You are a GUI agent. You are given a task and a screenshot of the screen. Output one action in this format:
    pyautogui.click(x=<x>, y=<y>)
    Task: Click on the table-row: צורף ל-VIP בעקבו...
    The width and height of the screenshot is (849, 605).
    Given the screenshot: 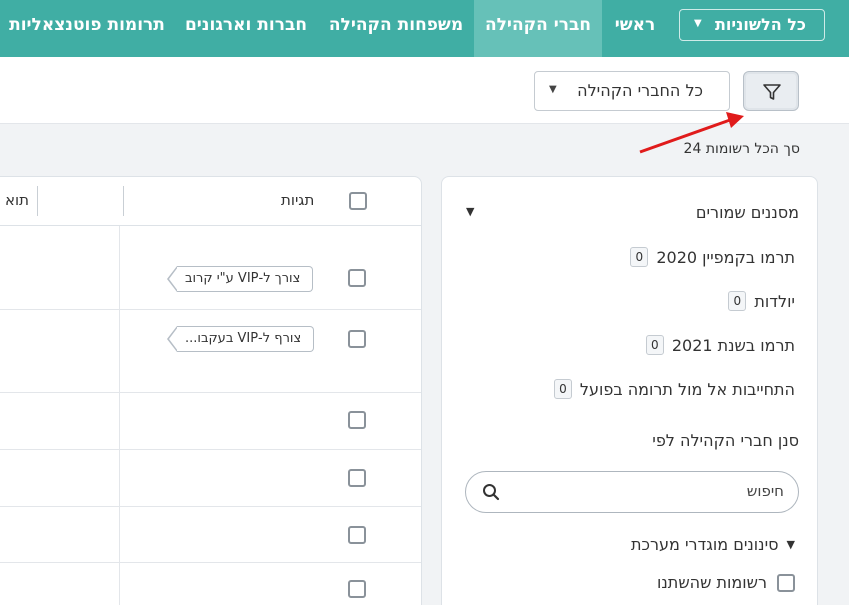 What is the action you would take?
    pyautogui.click(x=210, y=351)
    